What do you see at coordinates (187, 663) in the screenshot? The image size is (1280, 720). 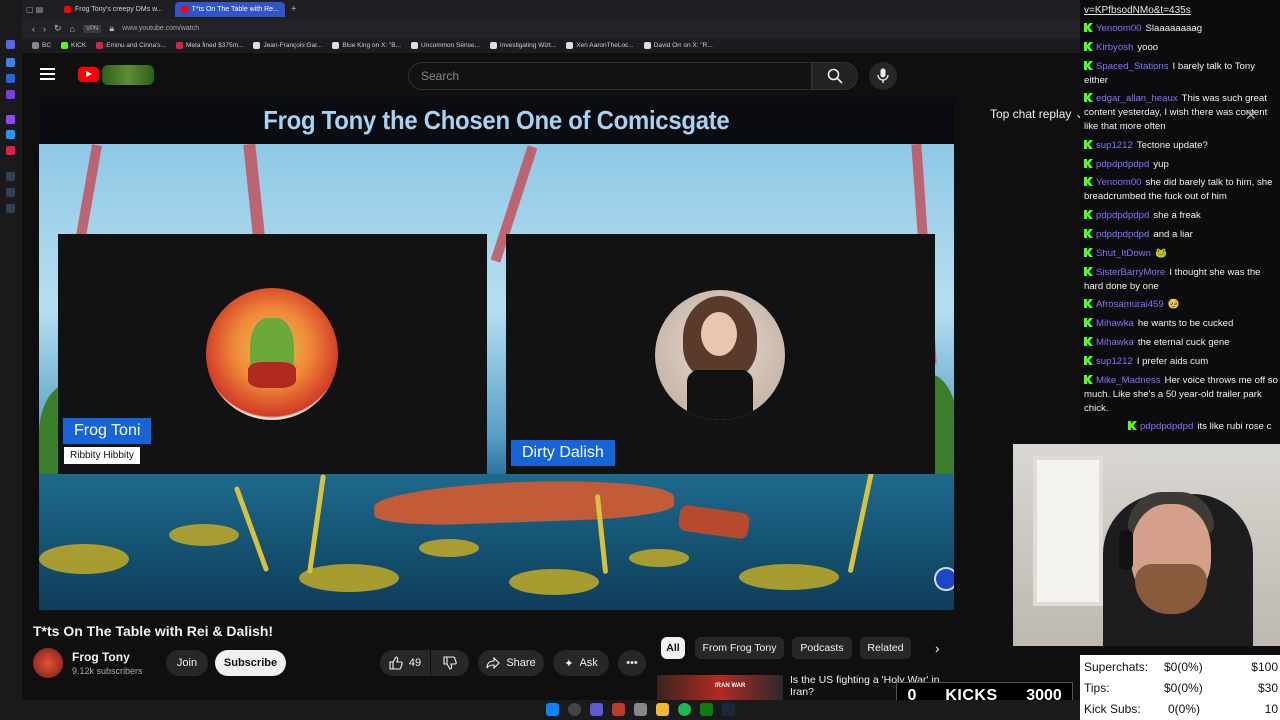 I see `join-button: Join` at bounding box center [187, 663].